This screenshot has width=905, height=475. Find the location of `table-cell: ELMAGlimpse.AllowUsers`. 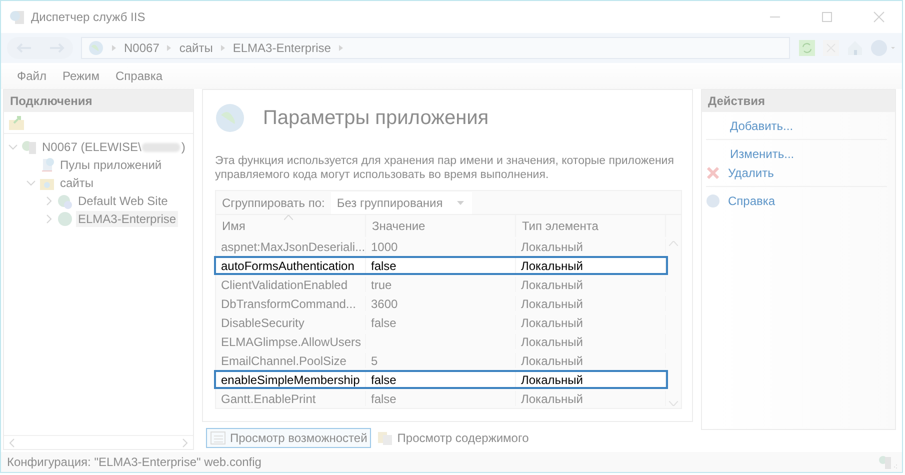

table-cell: ELMAGlimpse.AllowUsers is located at coordinates (291, 341).